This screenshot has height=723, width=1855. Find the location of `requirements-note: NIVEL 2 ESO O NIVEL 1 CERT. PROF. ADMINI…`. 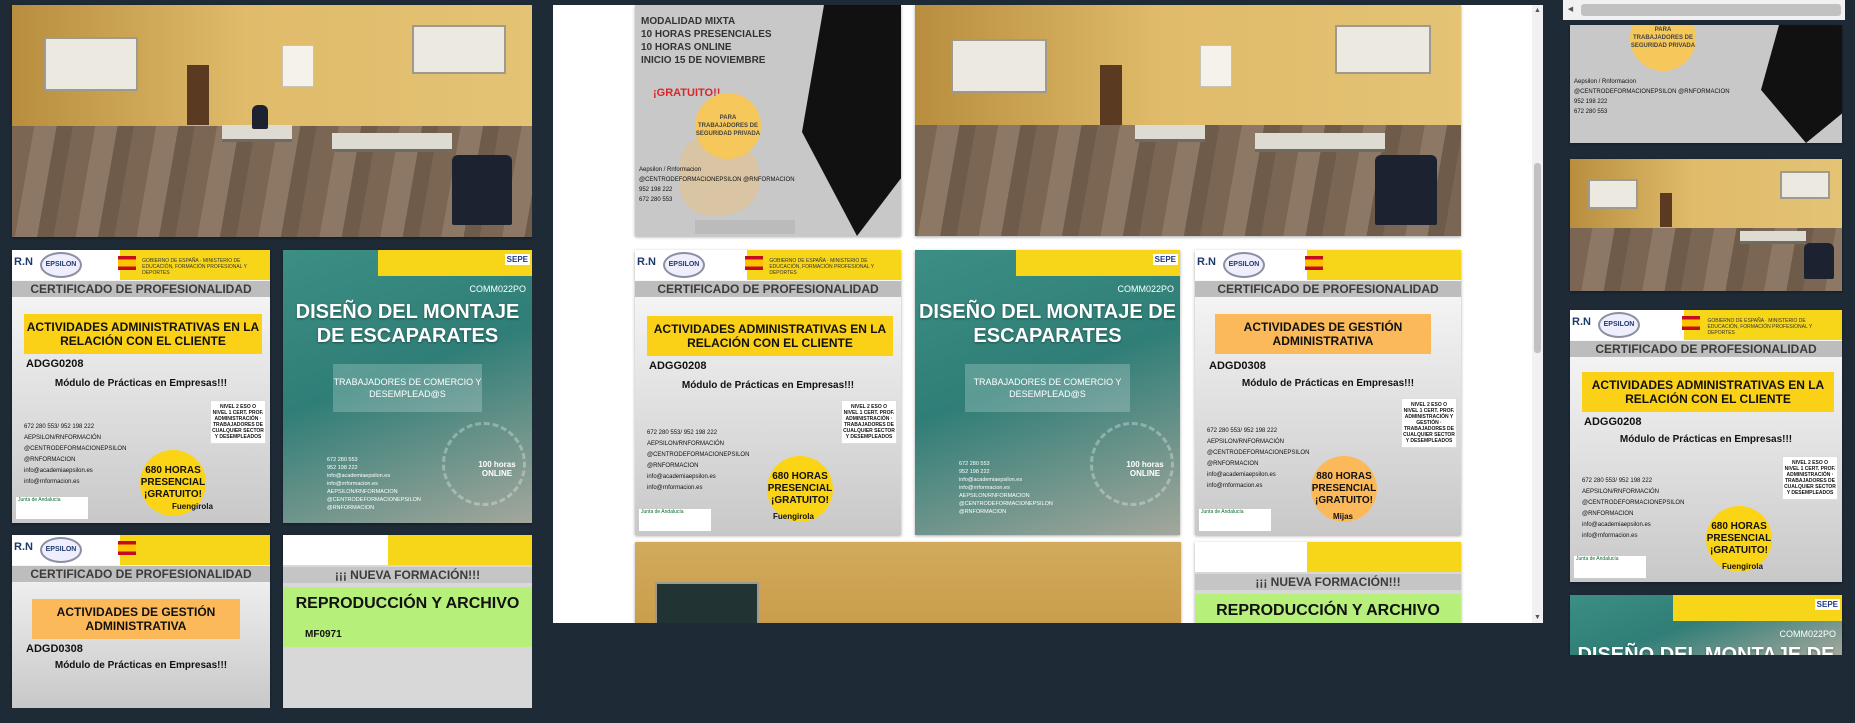

requirements-note: NIVEL 2 ESO O NIVEL 1 CERT. PROF. ADMINI… is located at coordinates (238, 422).